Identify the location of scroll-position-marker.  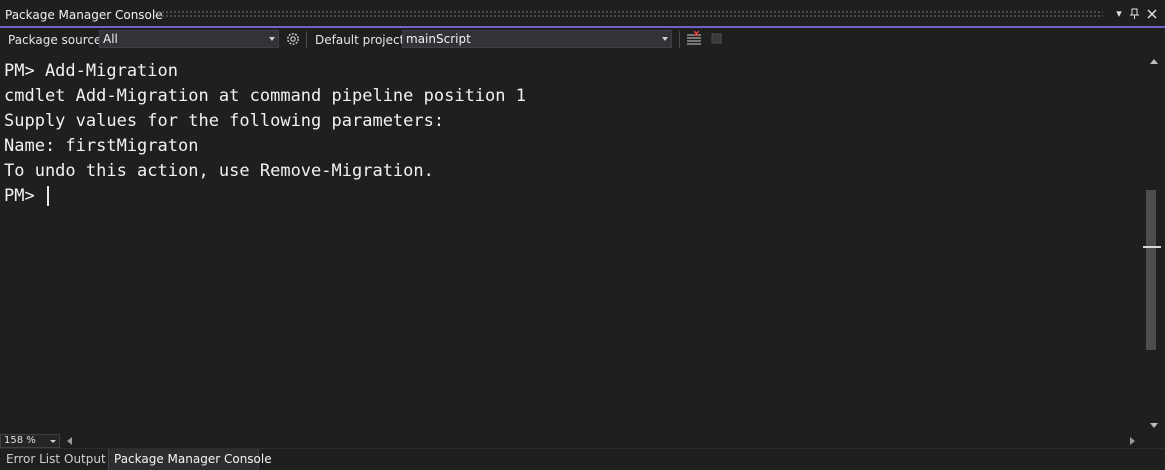
(1152, 247).